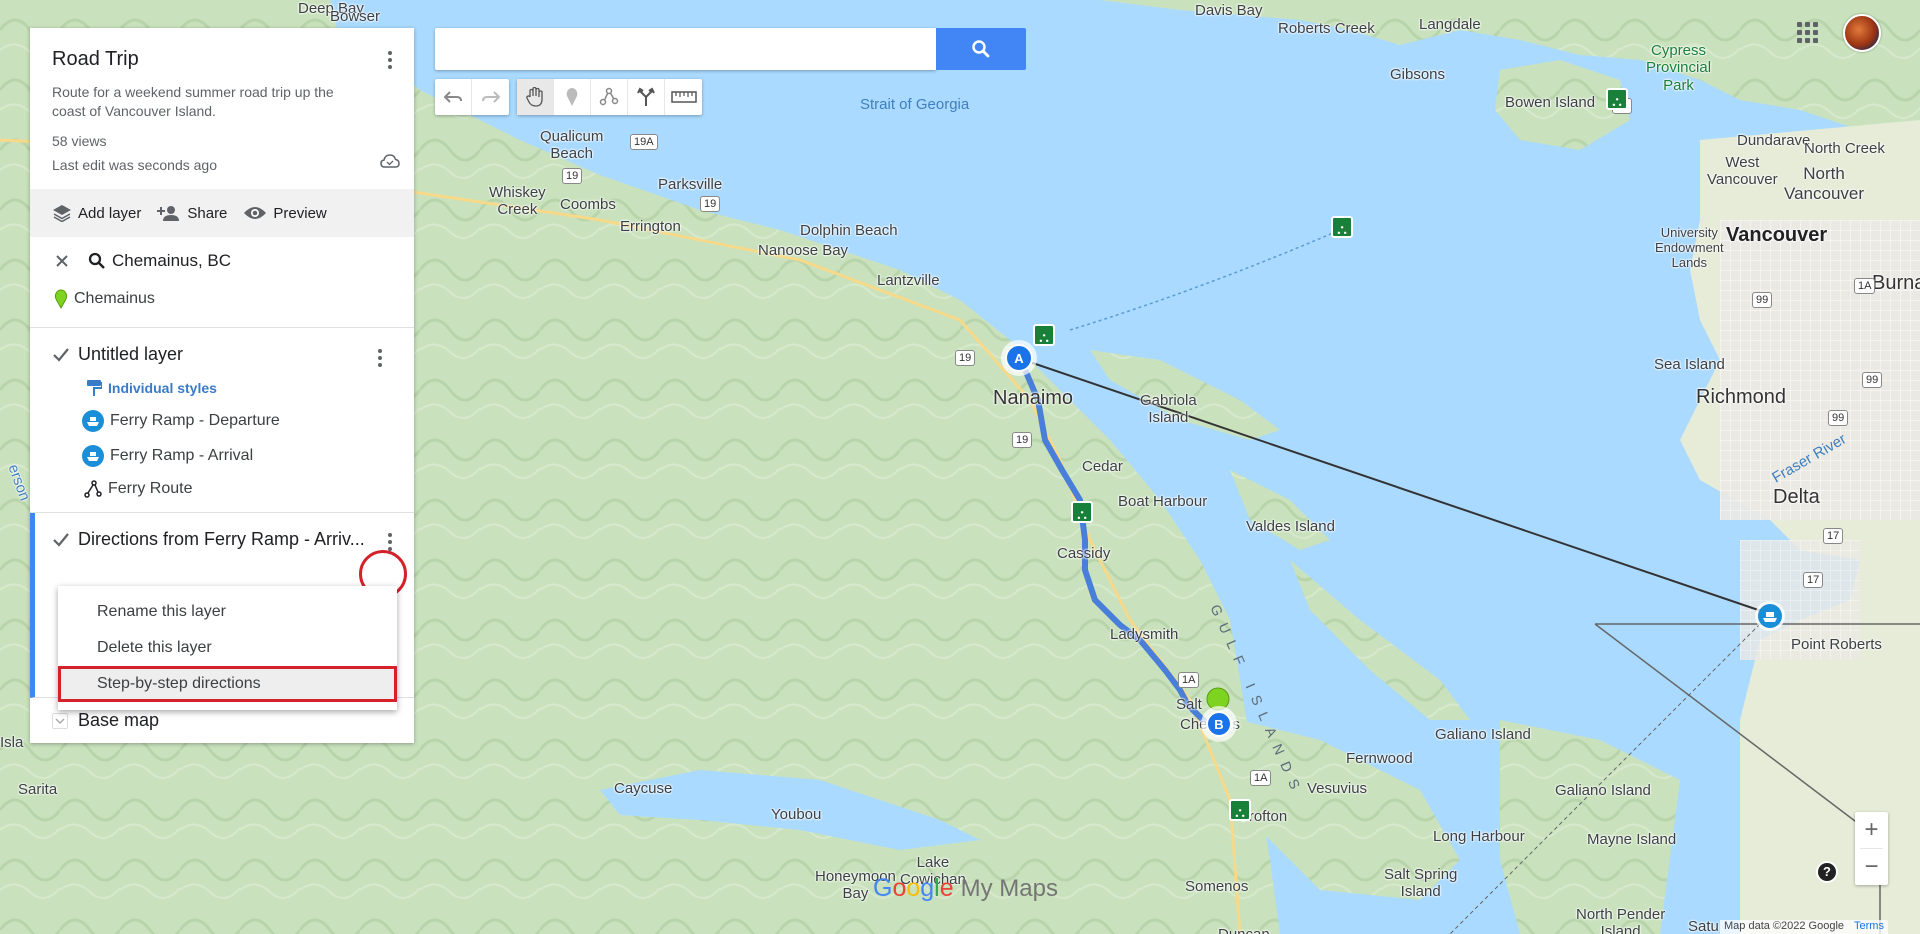 Image resolution: width=1920 pixels, height=934 pixels. I want to click on map-label: Sarita, so click(38, 789).